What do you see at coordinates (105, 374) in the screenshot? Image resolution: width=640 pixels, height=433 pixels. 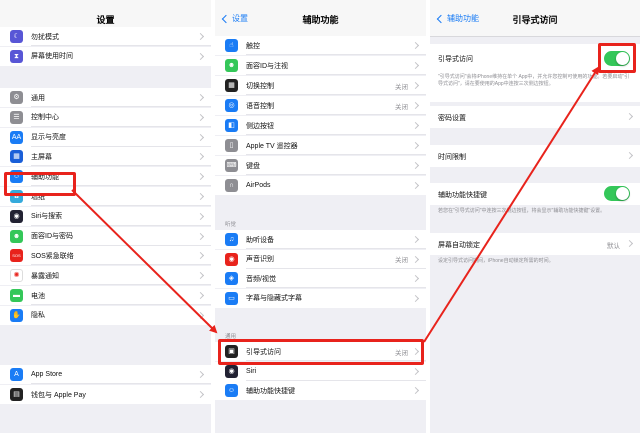 I see `list-item: A App Store` at bounding box center [105, 374].